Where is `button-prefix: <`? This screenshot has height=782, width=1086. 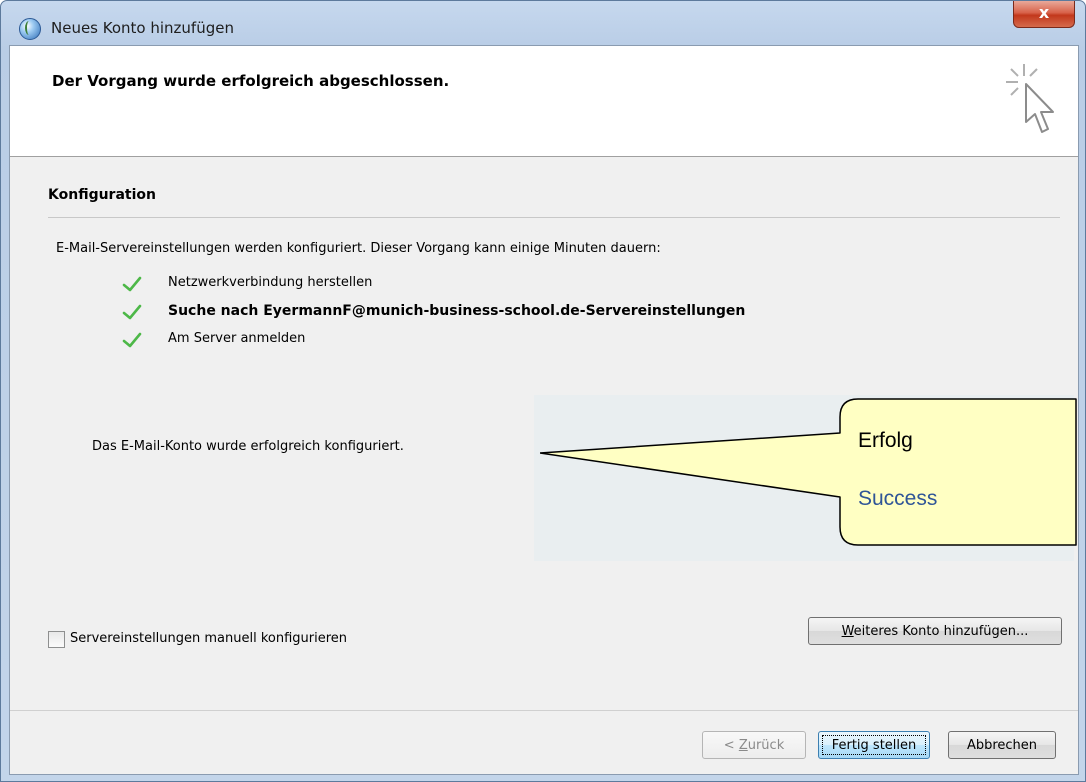 button-prefix: < is located at coordinates (731, 745).